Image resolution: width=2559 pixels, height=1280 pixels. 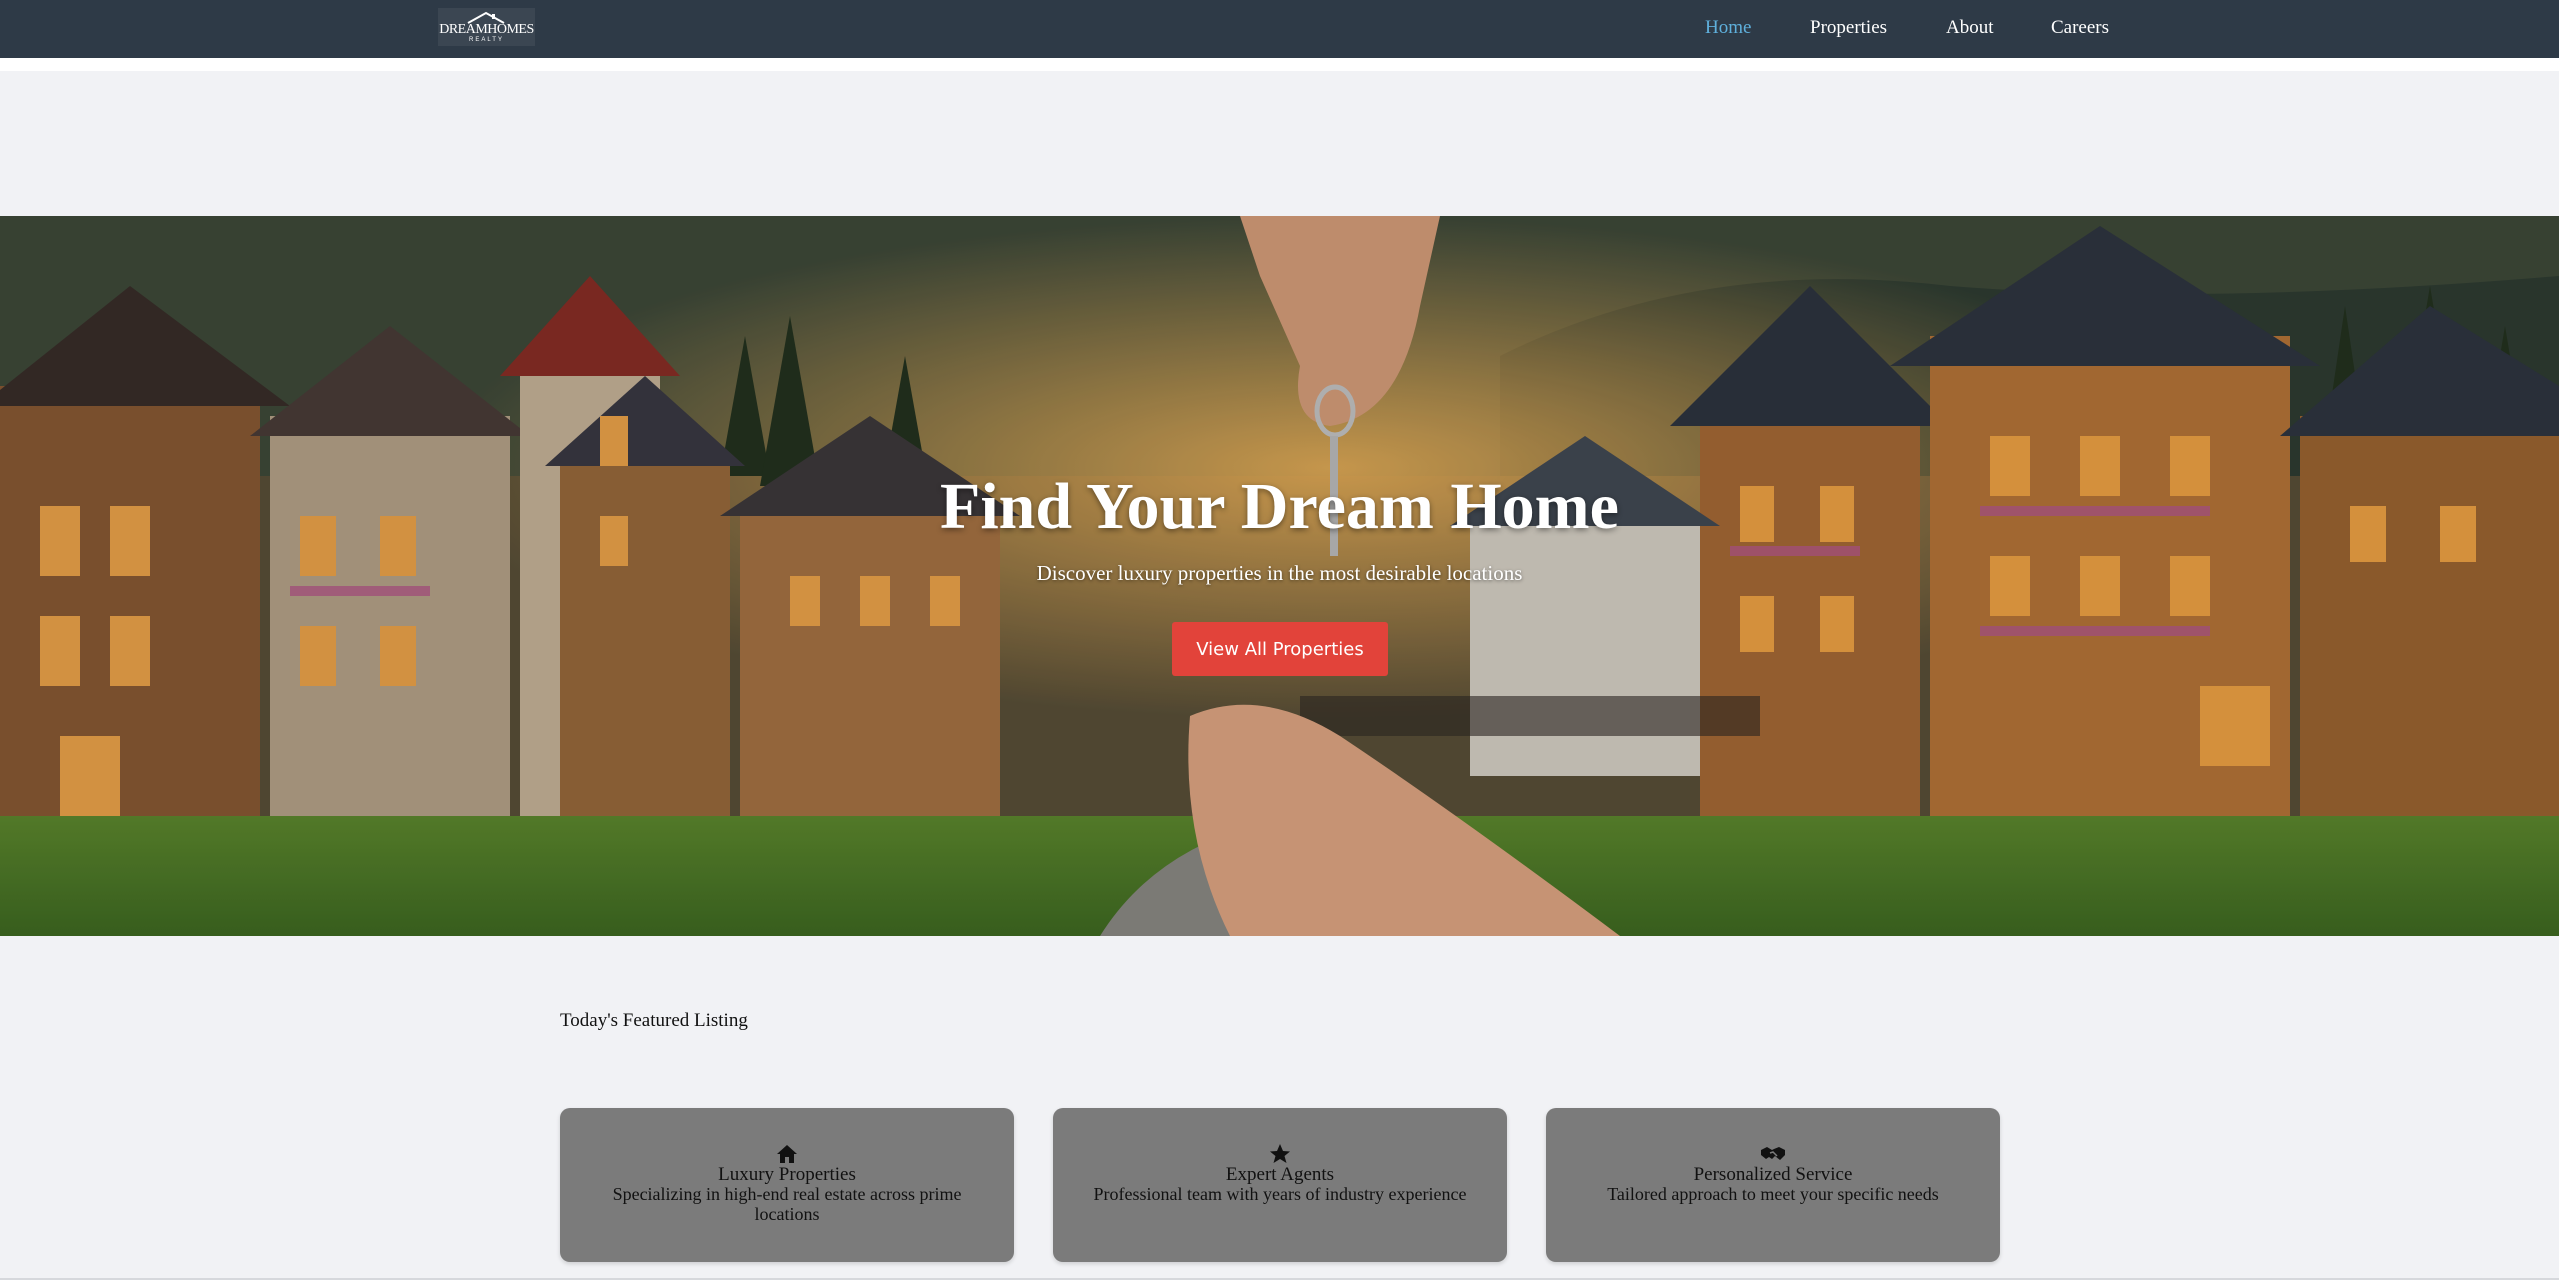 What do you see at coordinates (787, 1155) in the screenshot?
I see `home-icon` at bounding box center [787, 1155].